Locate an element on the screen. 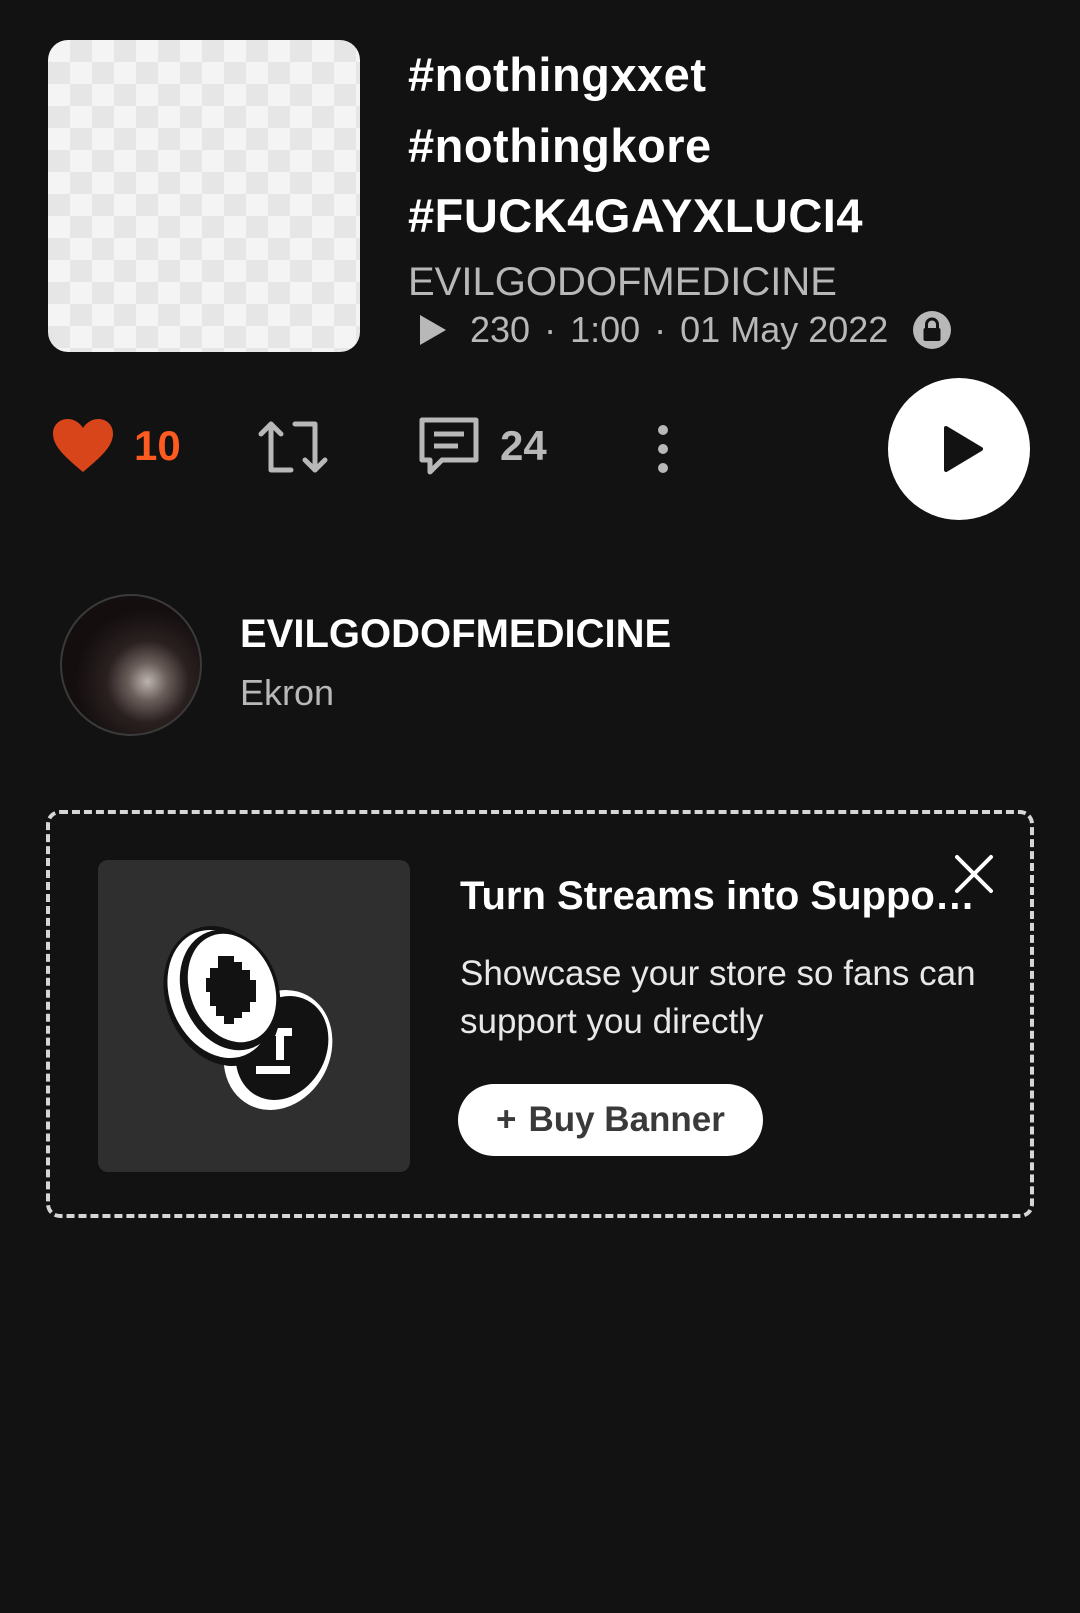 This screenshot has height=1613, width=1080. buy-banner-button: + Buy Banner is located at coordinates (610, 1120).